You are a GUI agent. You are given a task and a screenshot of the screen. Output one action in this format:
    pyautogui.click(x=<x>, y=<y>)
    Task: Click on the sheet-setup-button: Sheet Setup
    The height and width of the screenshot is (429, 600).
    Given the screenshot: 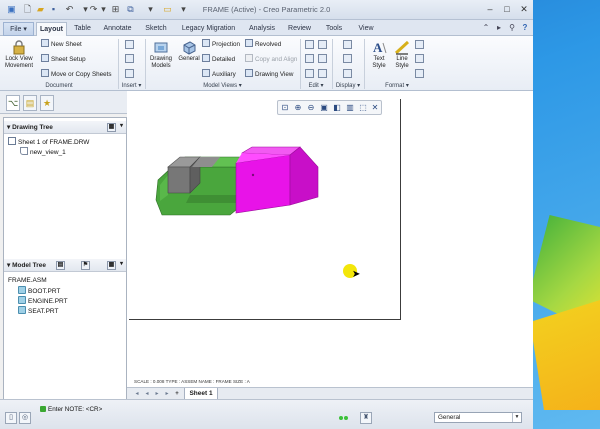 What is the action you would take?
    pyautogui.click(x=63, y=59)
    